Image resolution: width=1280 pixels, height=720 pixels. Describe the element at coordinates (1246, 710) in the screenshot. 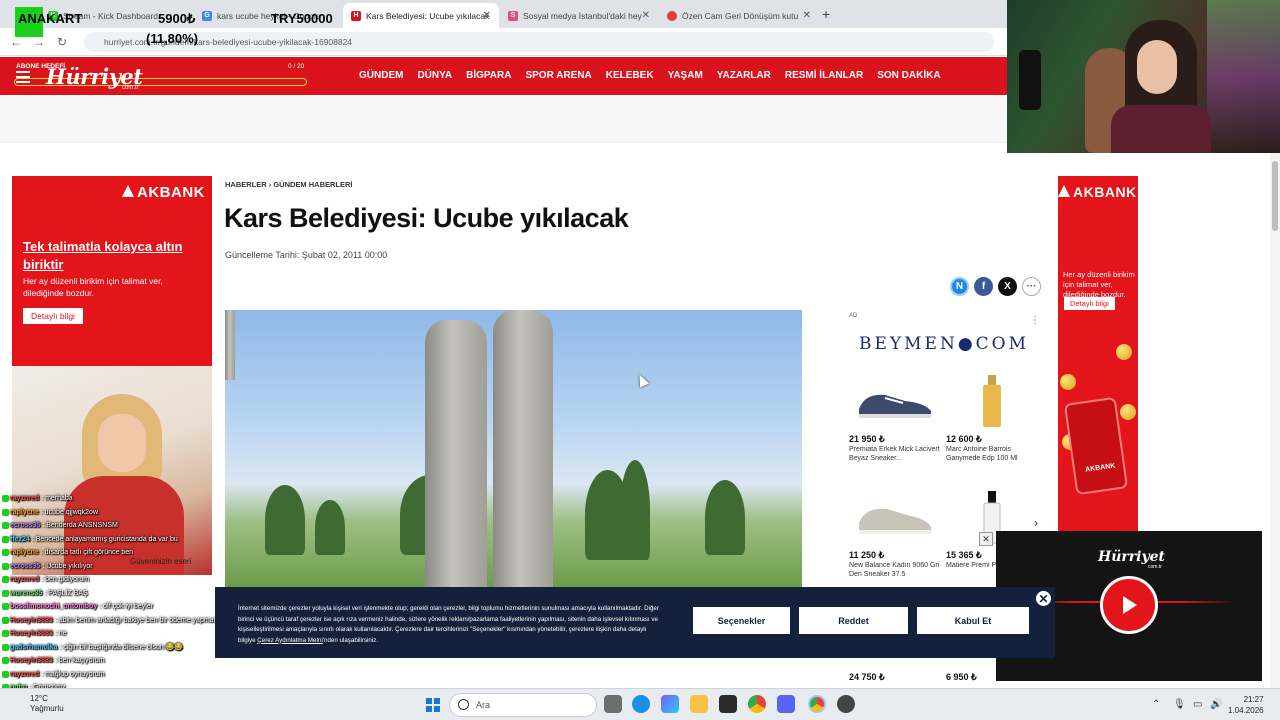

I see `clock-date: 1.04.2026` at that location.